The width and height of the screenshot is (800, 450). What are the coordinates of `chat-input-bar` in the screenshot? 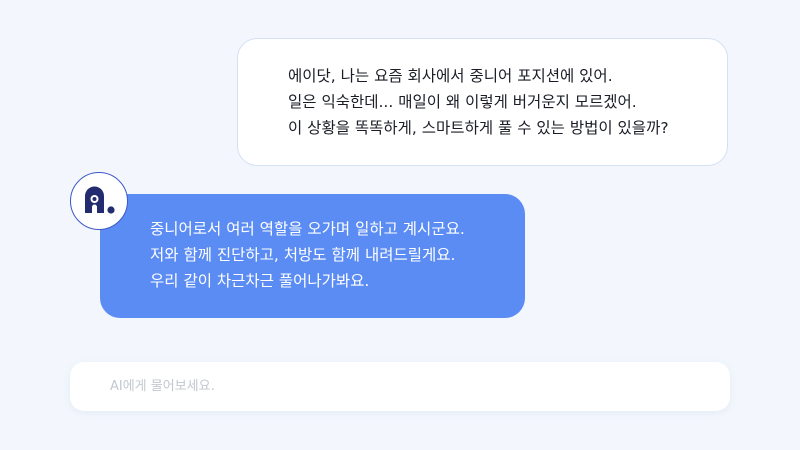 It's located at (400, 386).